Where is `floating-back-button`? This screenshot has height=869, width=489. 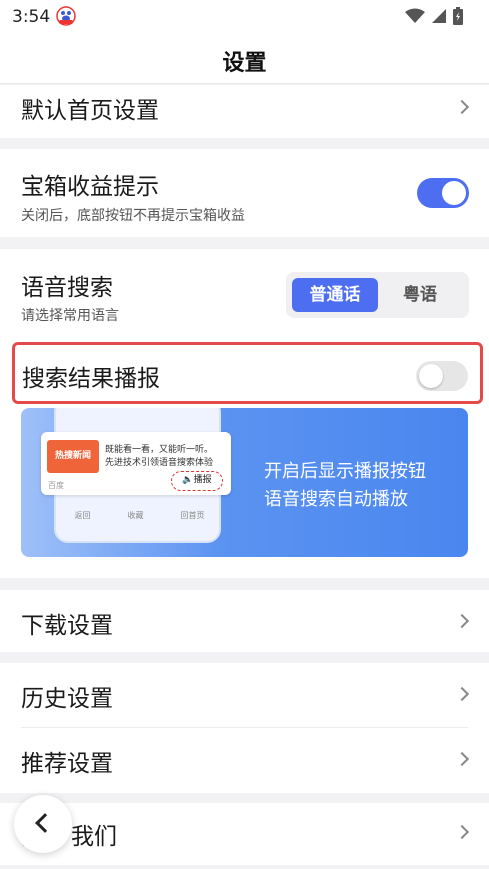 floating-back-button is located at coordinates (43, 824).